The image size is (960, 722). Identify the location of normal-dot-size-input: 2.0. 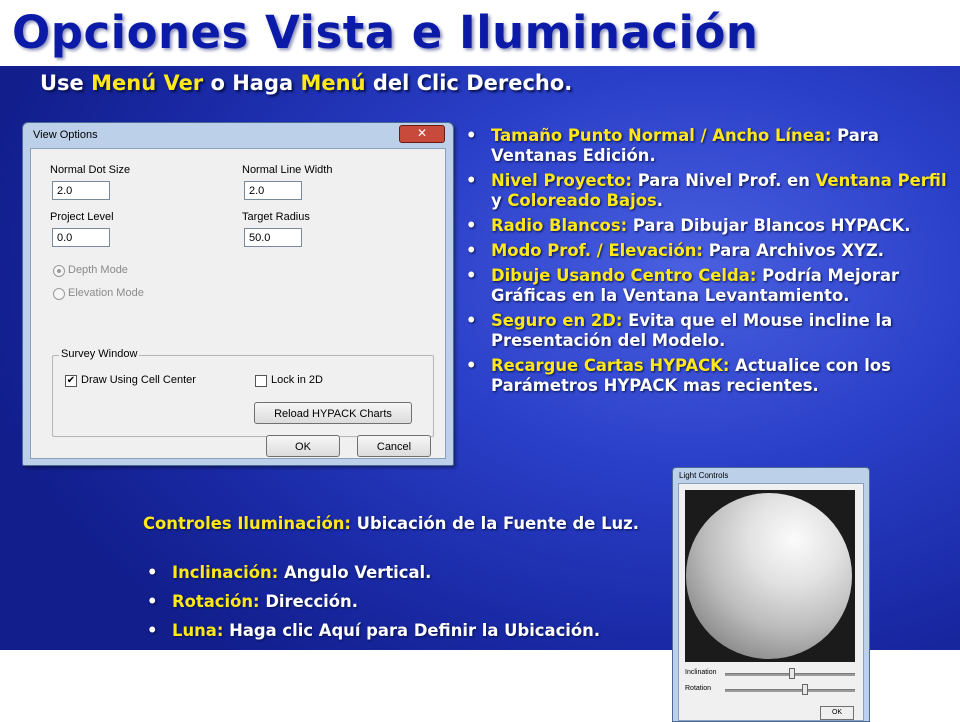
(81, 190).